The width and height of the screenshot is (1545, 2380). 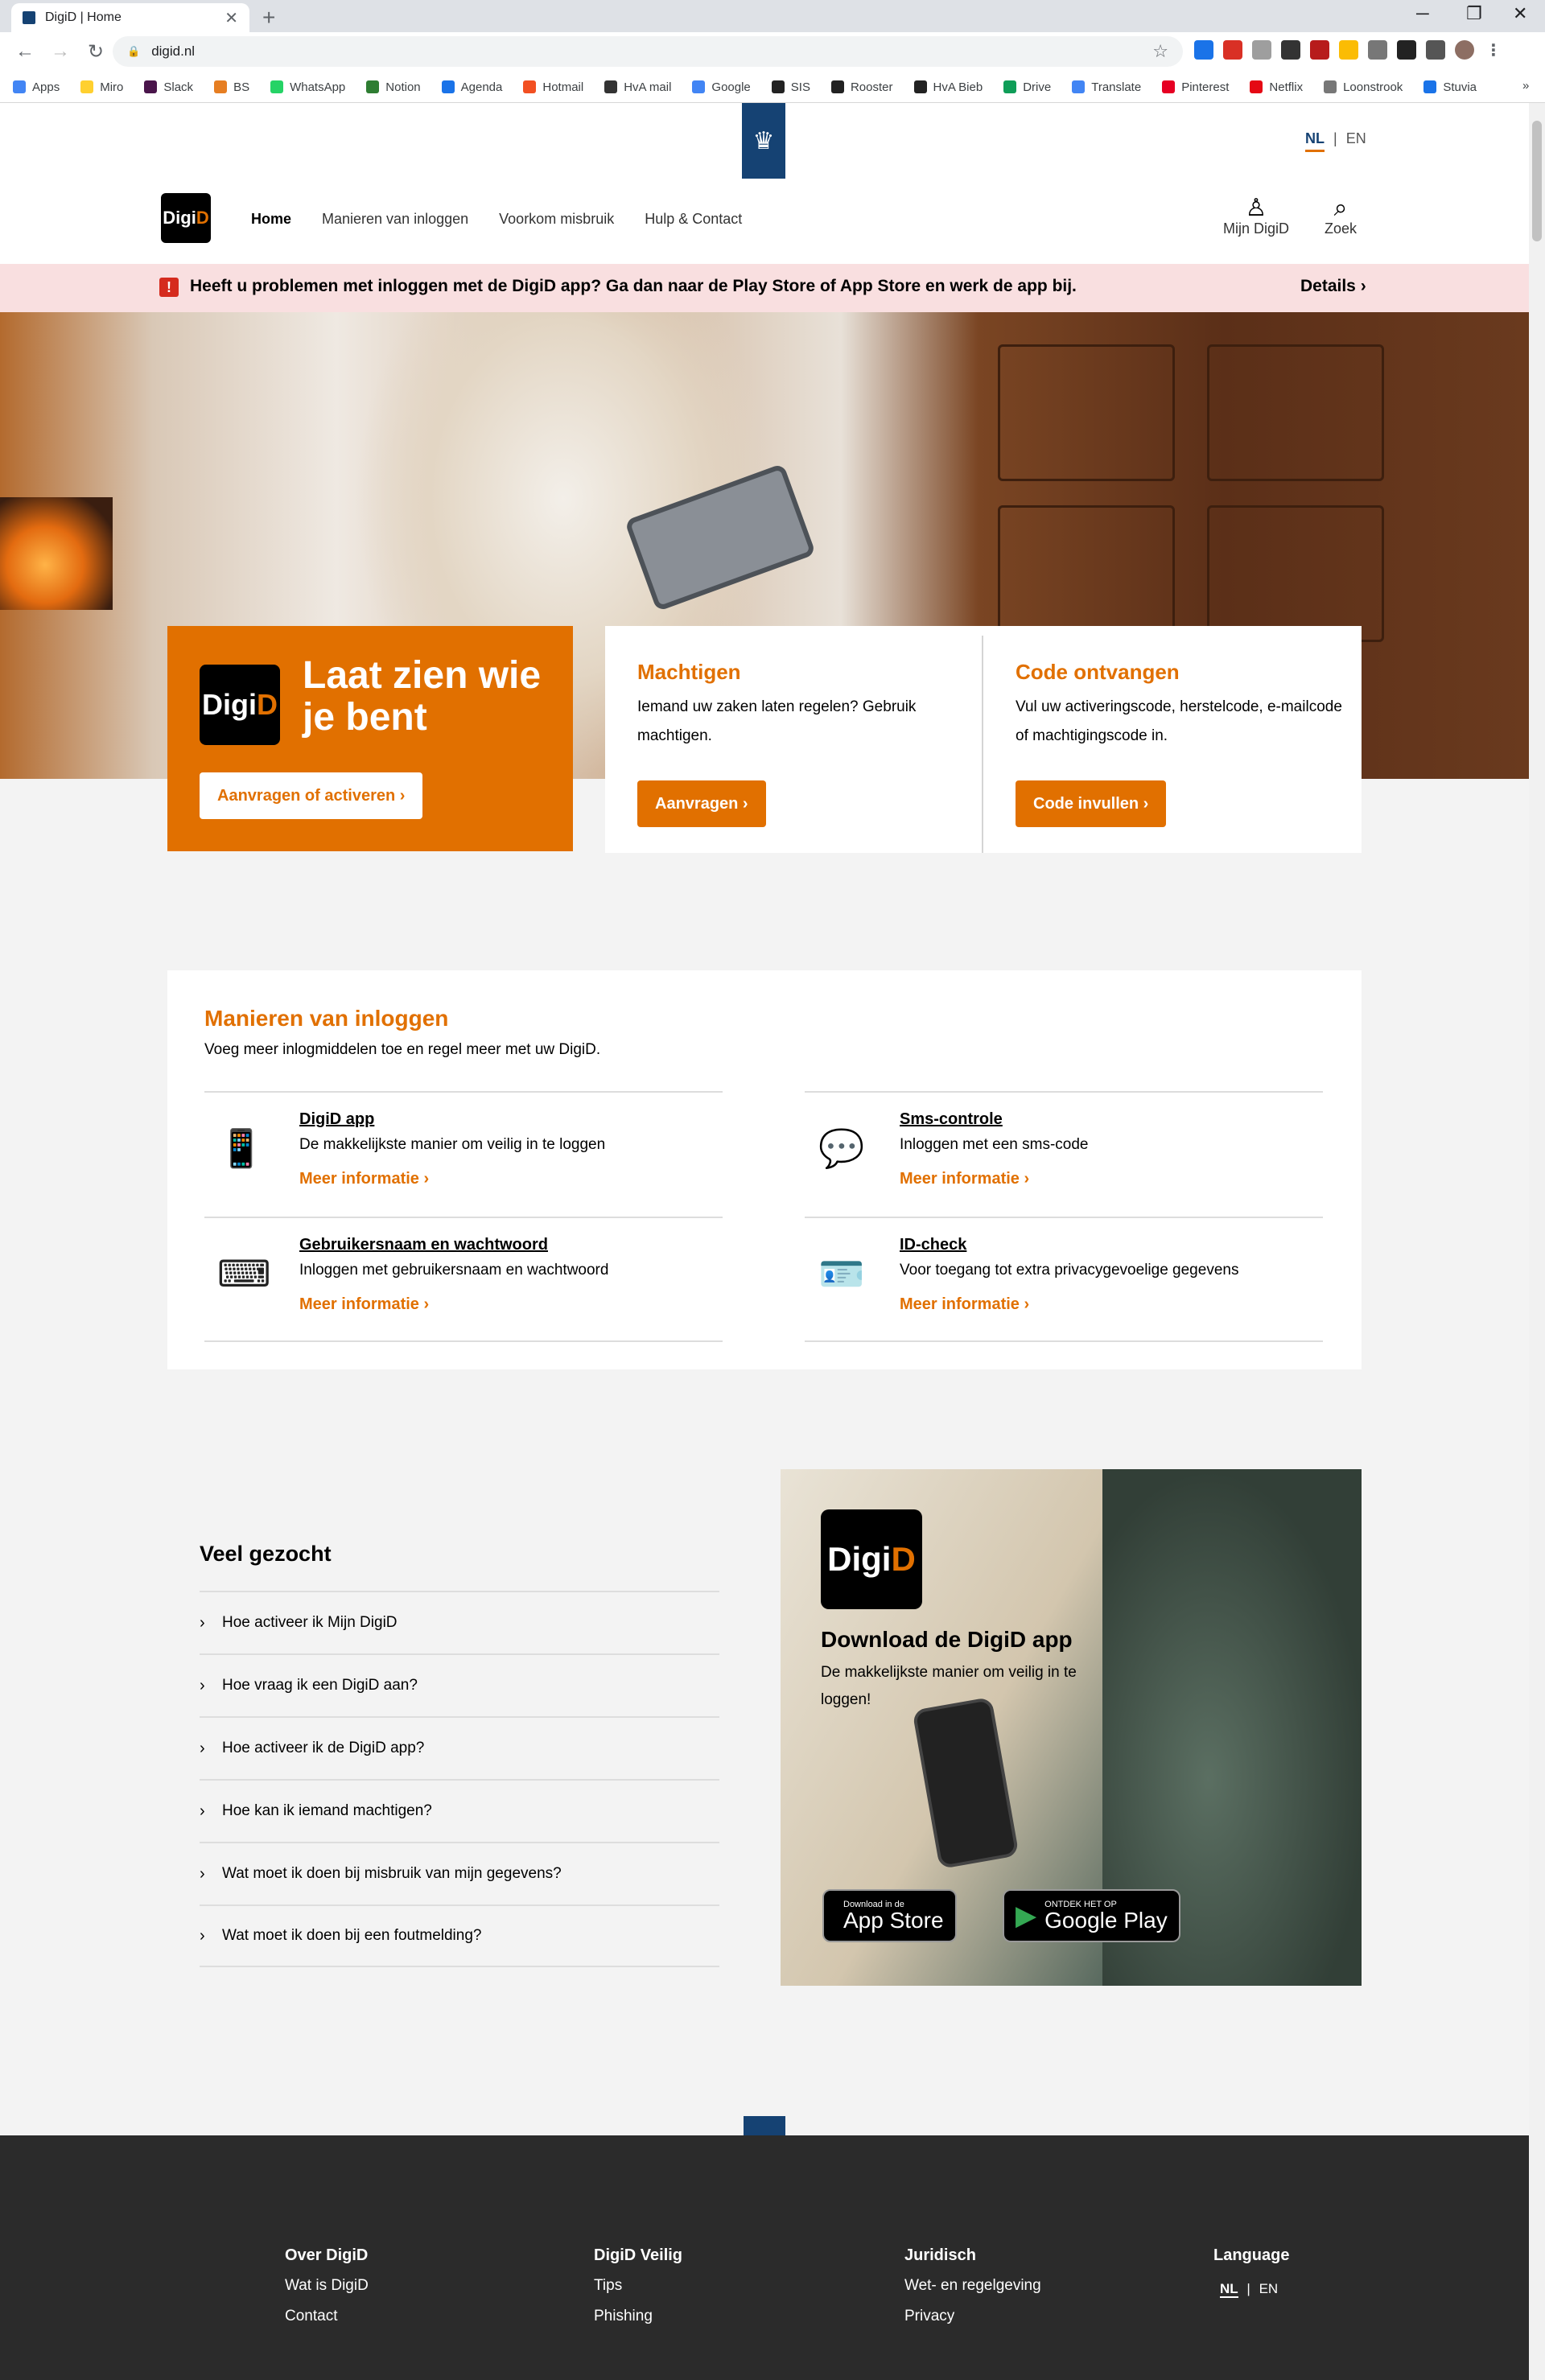 I want to click on footer-col-veilig: DigiD Veilig Tips Phishing, so click(x=638, y=2286).